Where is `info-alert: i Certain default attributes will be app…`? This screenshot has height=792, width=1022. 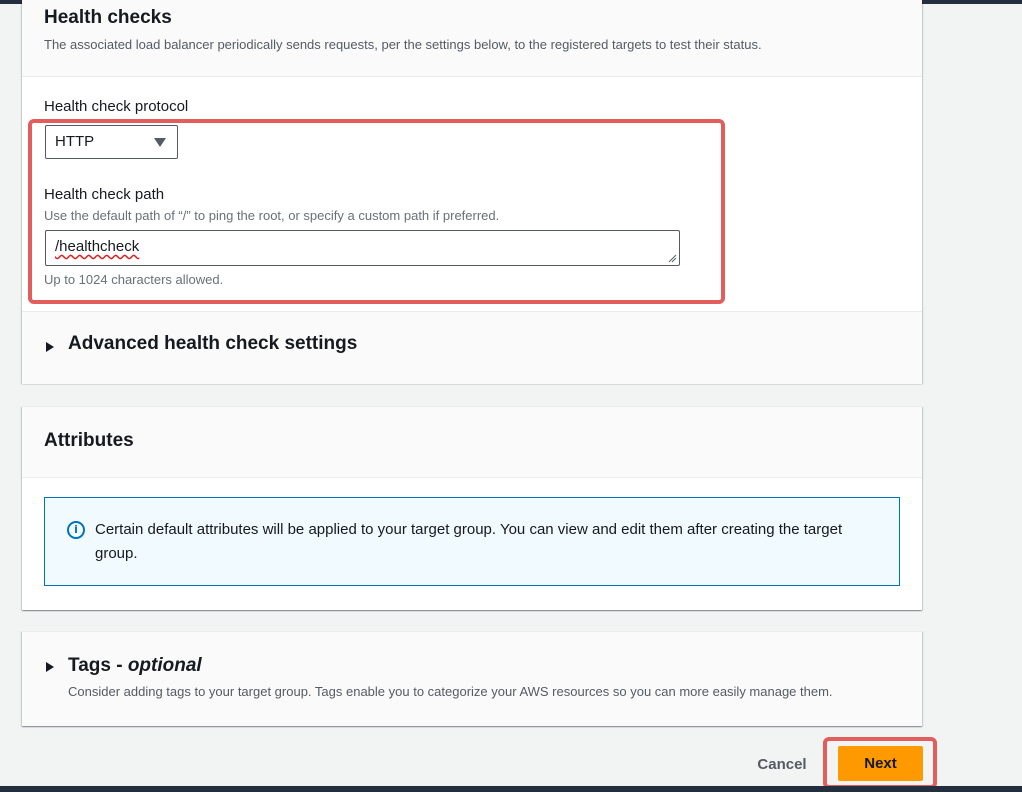 info-alert: i Certain default attributes will be app… is located at coordinates (472, 541).